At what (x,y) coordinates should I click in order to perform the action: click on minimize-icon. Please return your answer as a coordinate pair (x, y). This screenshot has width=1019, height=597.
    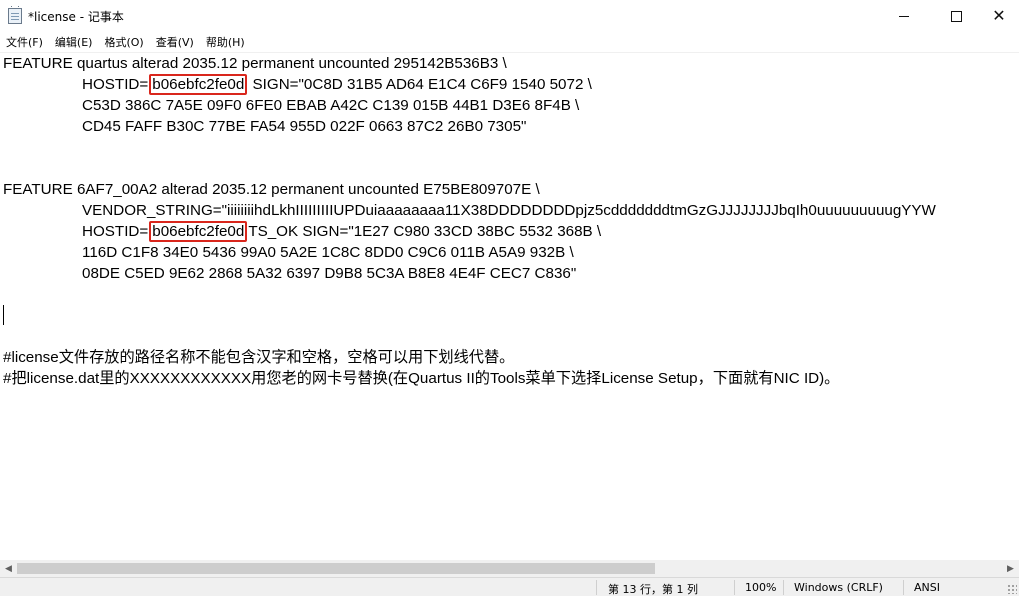
    Looking at the image, I should click on (904, 16).